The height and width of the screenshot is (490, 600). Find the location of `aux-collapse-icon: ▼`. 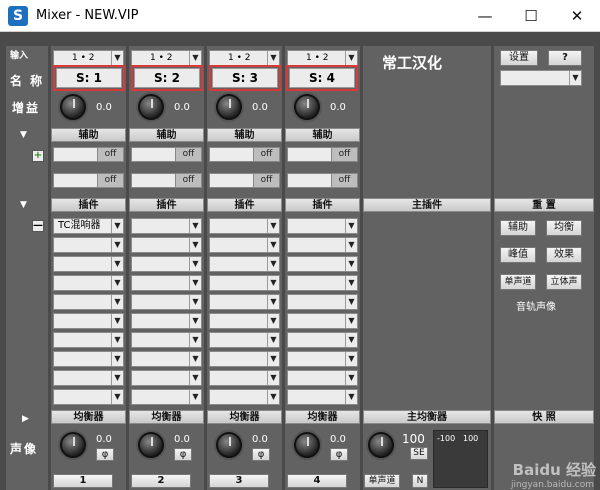

aux-collapse-icon: ▼ is located at coordinates (23, 135).